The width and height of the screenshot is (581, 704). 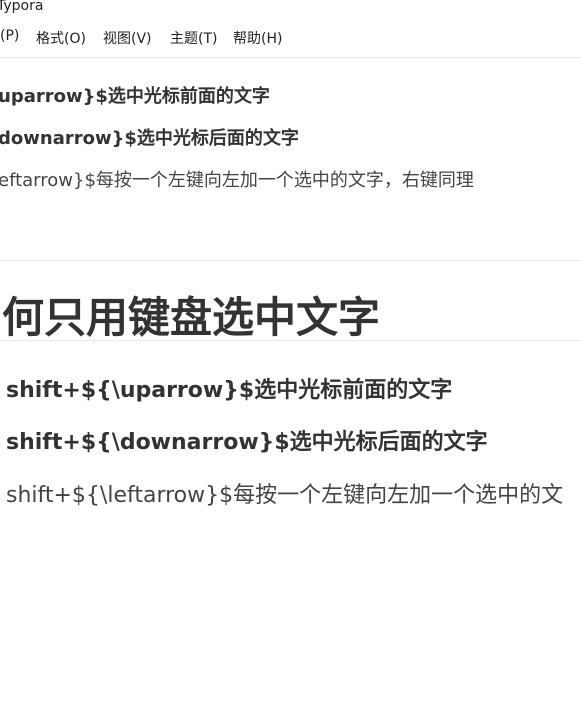 What do you see at coordinates (127, 38) in the screenshot?
I see `menu-item-view: 视图(V)` at bounding box center [127, 38].